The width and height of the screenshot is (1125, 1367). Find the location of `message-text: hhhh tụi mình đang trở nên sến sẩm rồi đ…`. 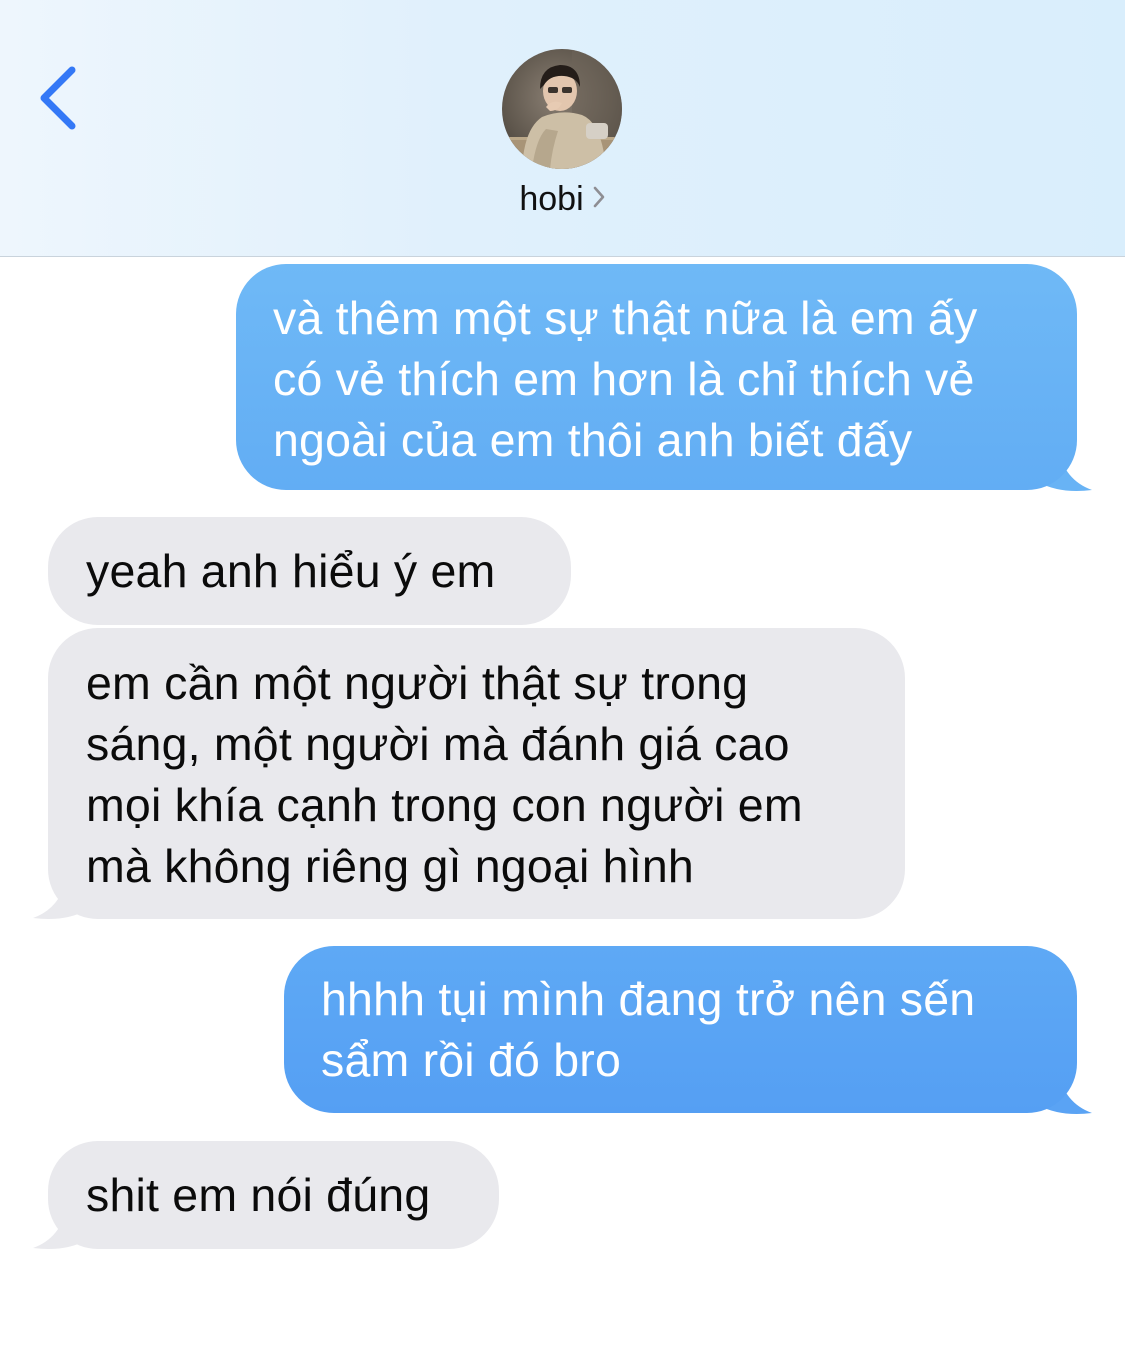

message-text: hhhh tụi mình đang trở nên sến sẩm rồi đ… is located at coordinates (648, 1029).